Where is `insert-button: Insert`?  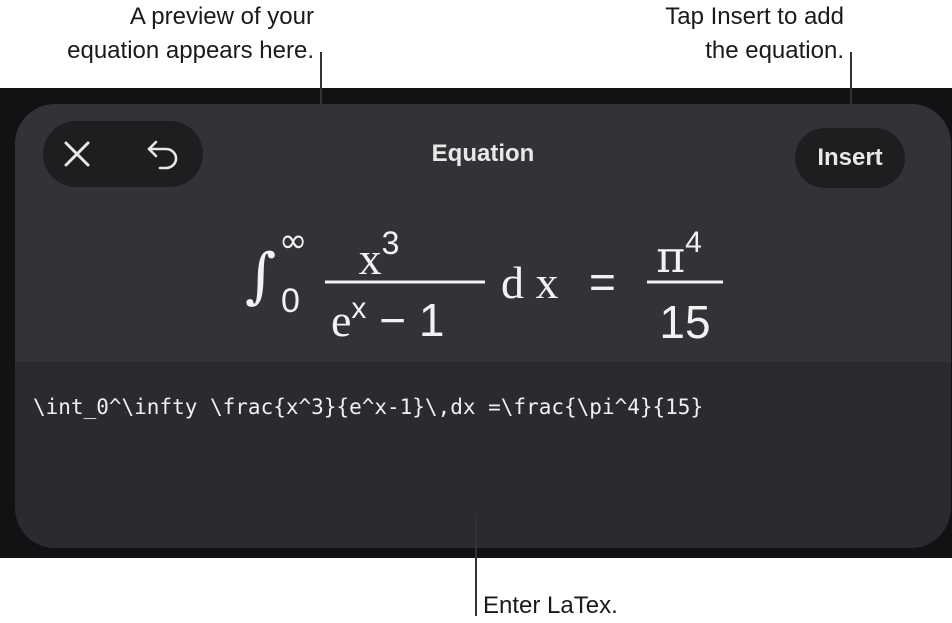
insert-button: Insert is located at coordinates (850, 158).